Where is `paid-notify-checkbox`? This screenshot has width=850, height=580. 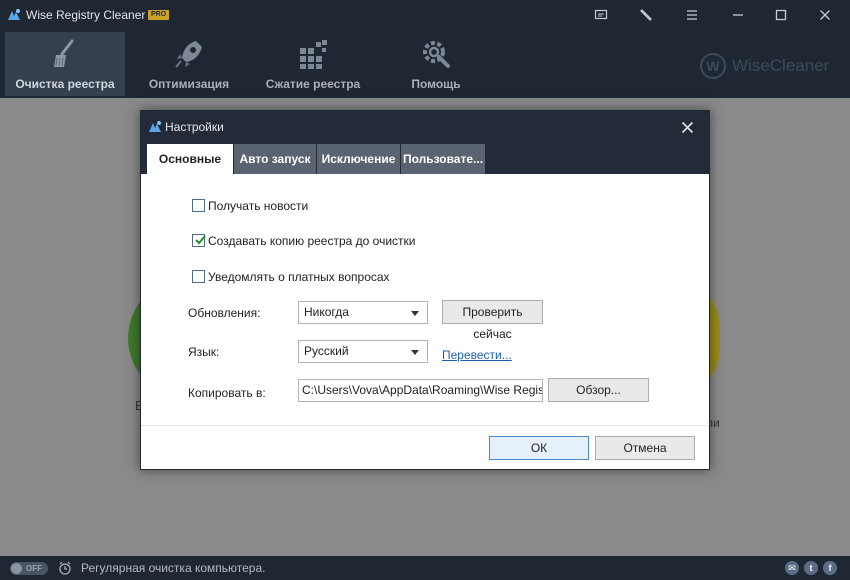
paid-notify-checkbox is located at coordinates (198, 276).